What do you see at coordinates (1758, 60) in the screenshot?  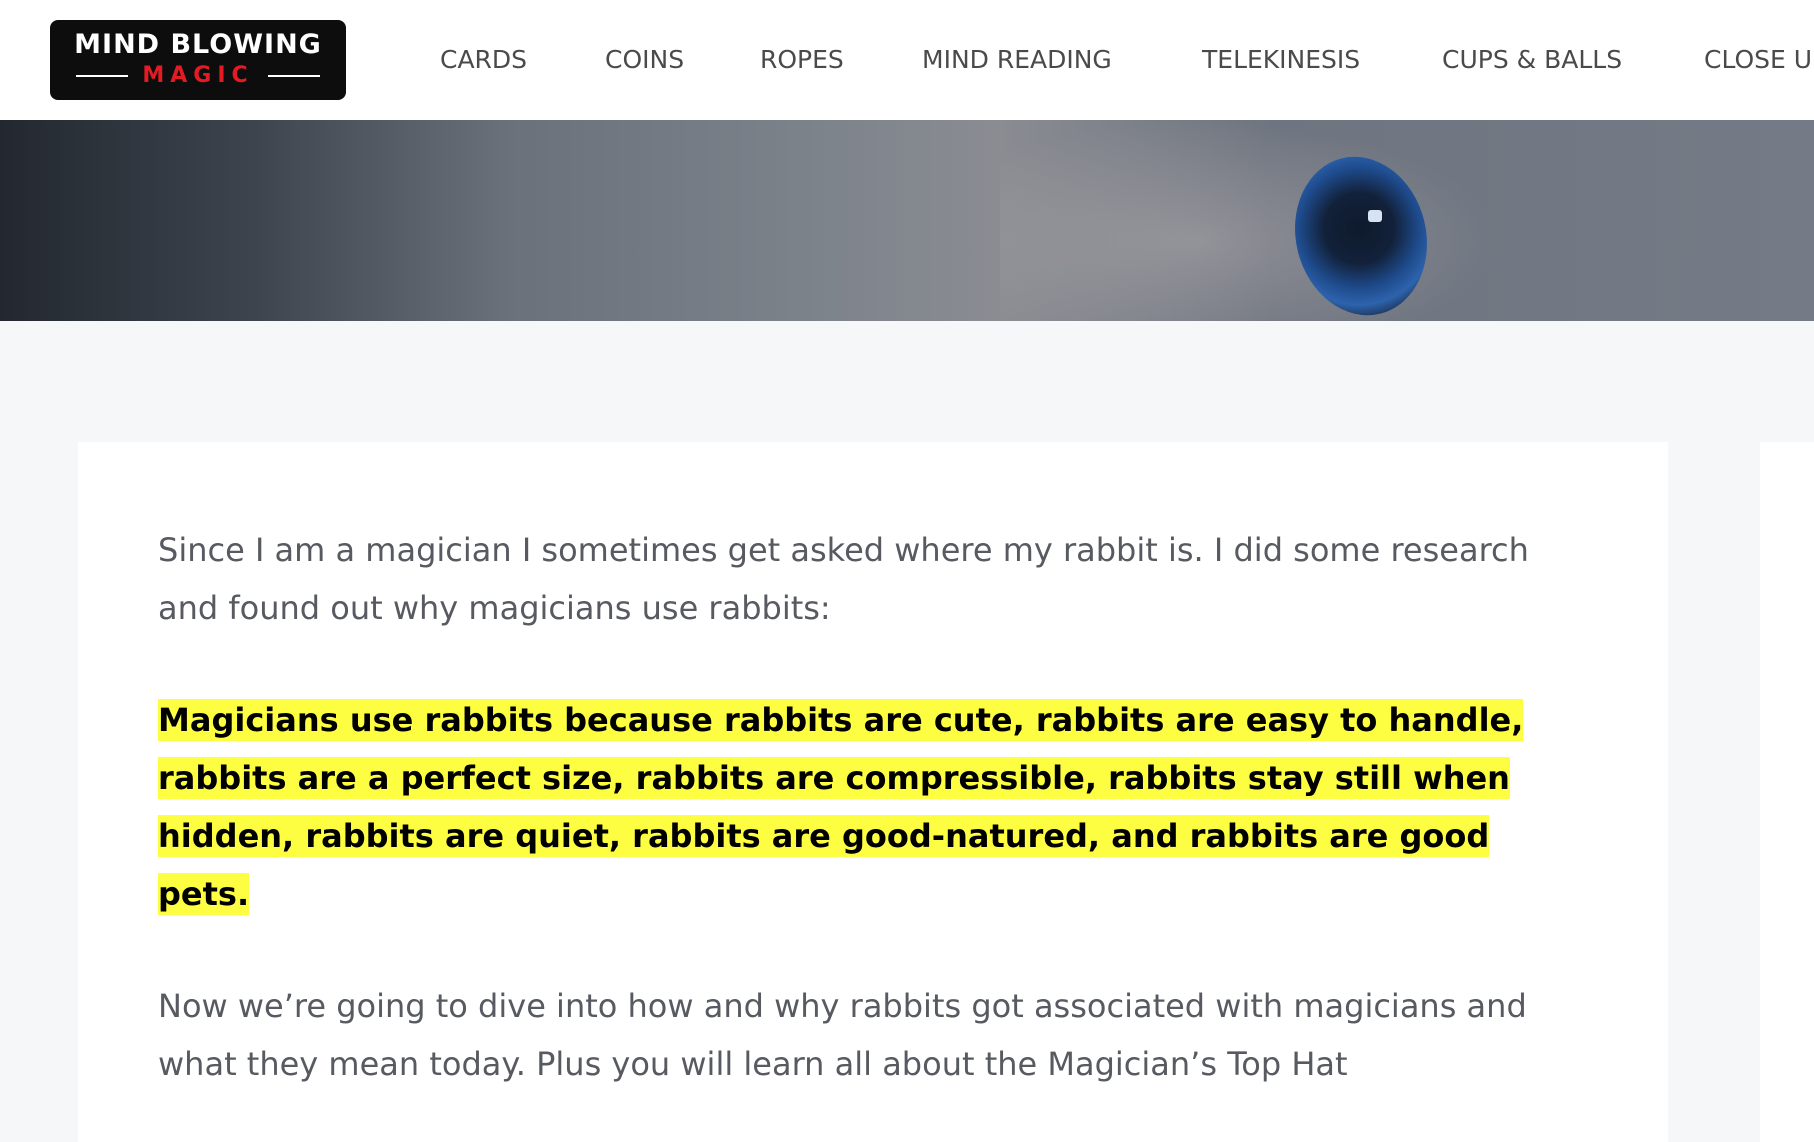 I see `nav-item-close-up: CLOSE U` at bounding box center [1758, 60].